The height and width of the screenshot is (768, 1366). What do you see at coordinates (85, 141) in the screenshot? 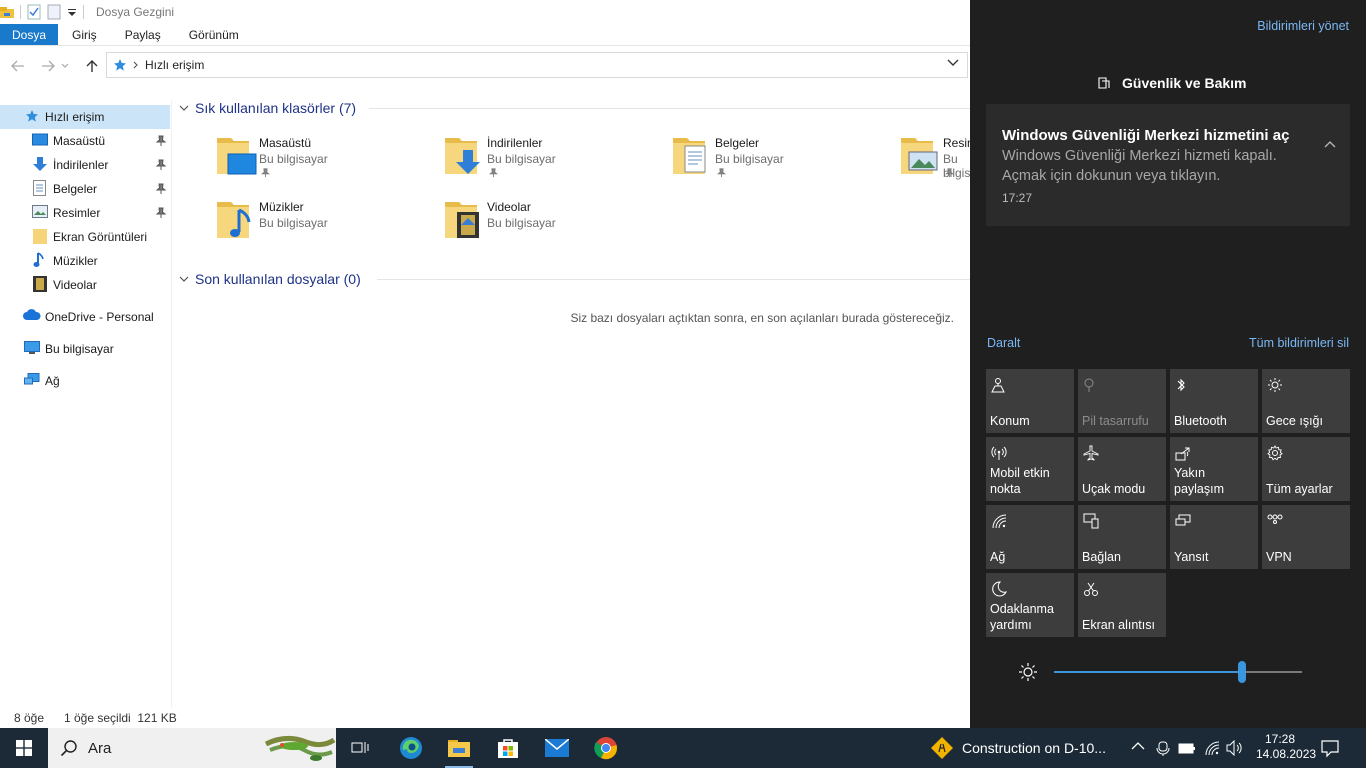
I see `sidebar-item-desktop: Masaüstü` at bounding box center [85, 141].